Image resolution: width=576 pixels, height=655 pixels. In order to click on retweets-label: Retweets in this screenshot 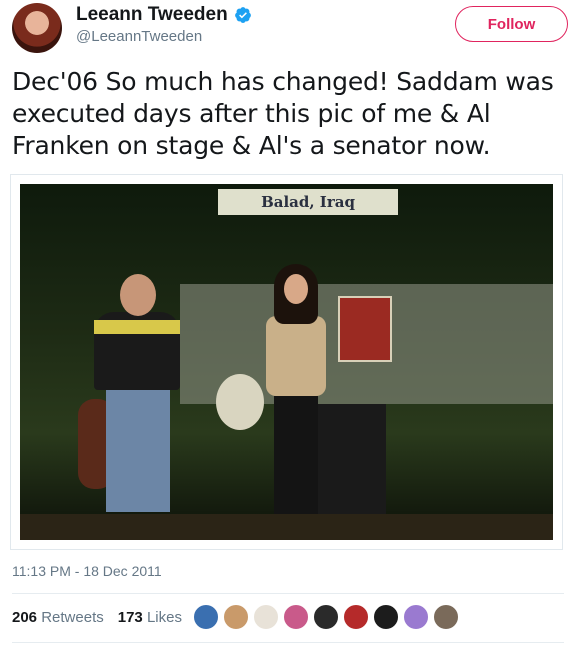, I will do `click(72, 617)`.